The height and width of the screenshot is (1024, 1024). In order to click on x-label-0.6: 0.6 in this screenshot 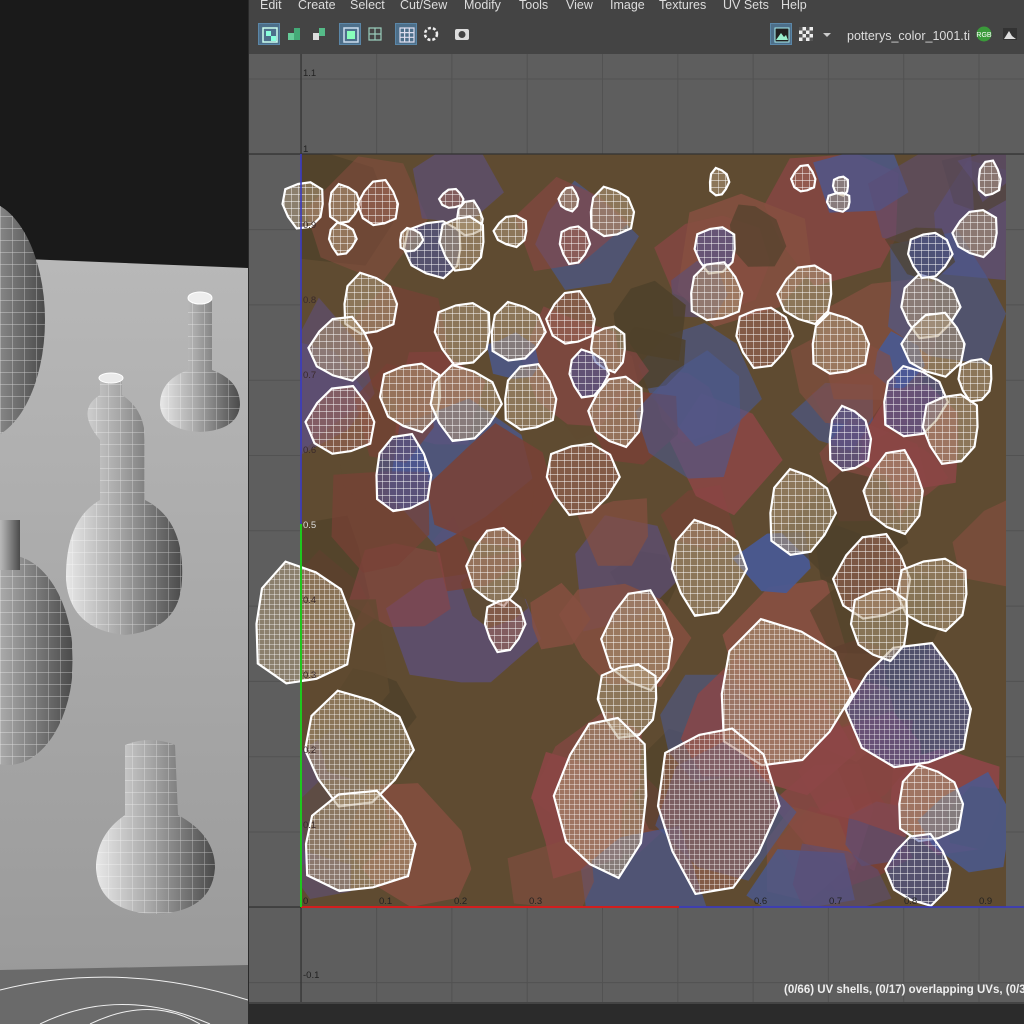, I will do `click(761, 901)`.